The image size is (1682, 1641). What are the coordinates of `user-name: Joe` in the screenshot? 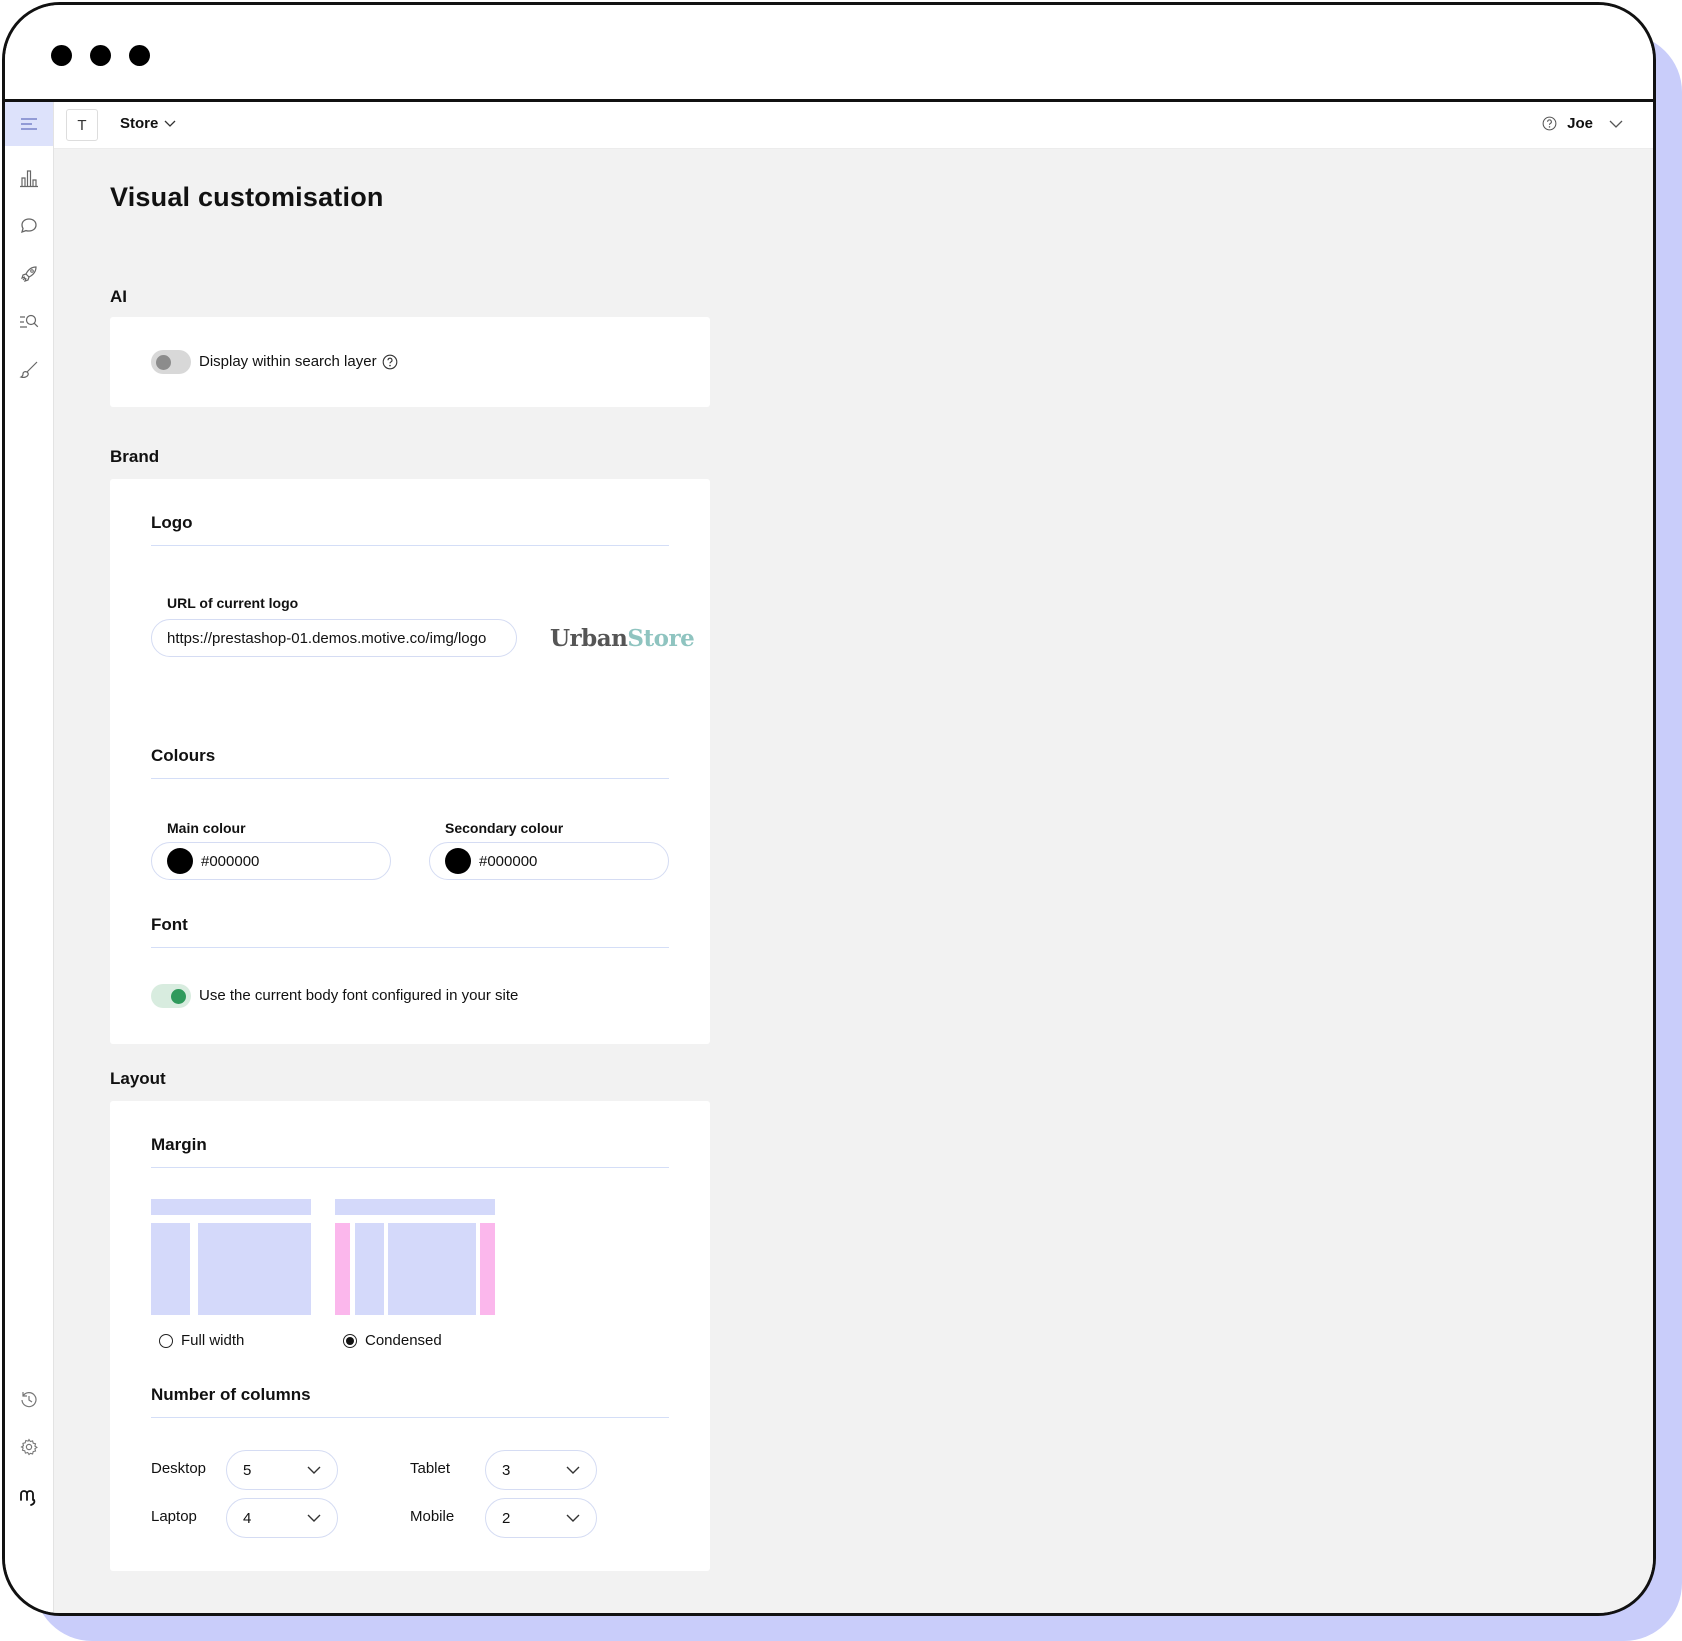 It's located at (1580, 123).